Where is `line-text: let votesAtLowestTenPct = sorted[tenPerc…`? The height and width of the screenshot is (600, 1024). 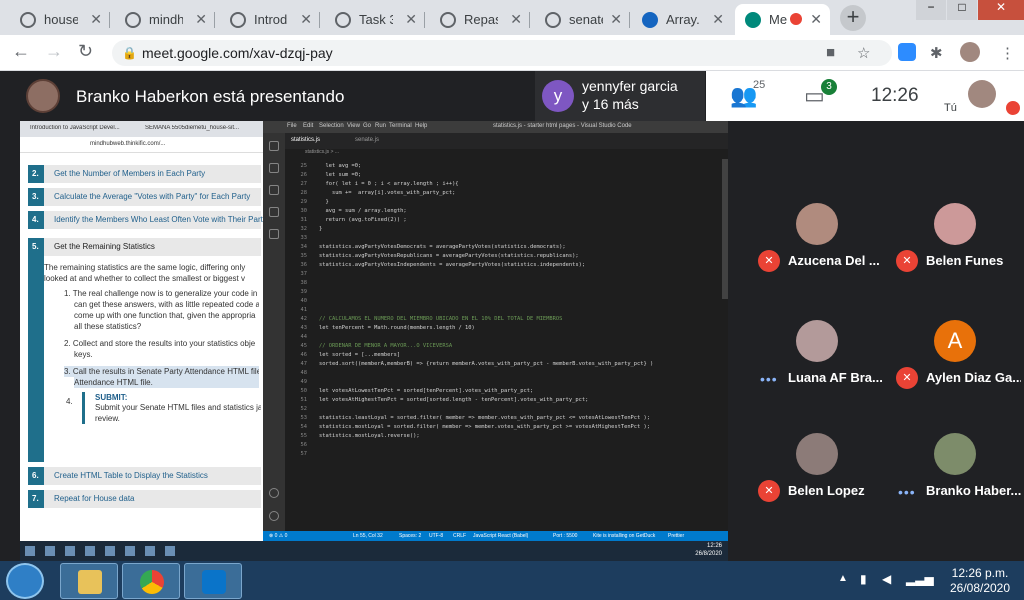 line-text: let votesAtLowestTenPct = sorted[tenPerc… is located at coordinates (426, 391).